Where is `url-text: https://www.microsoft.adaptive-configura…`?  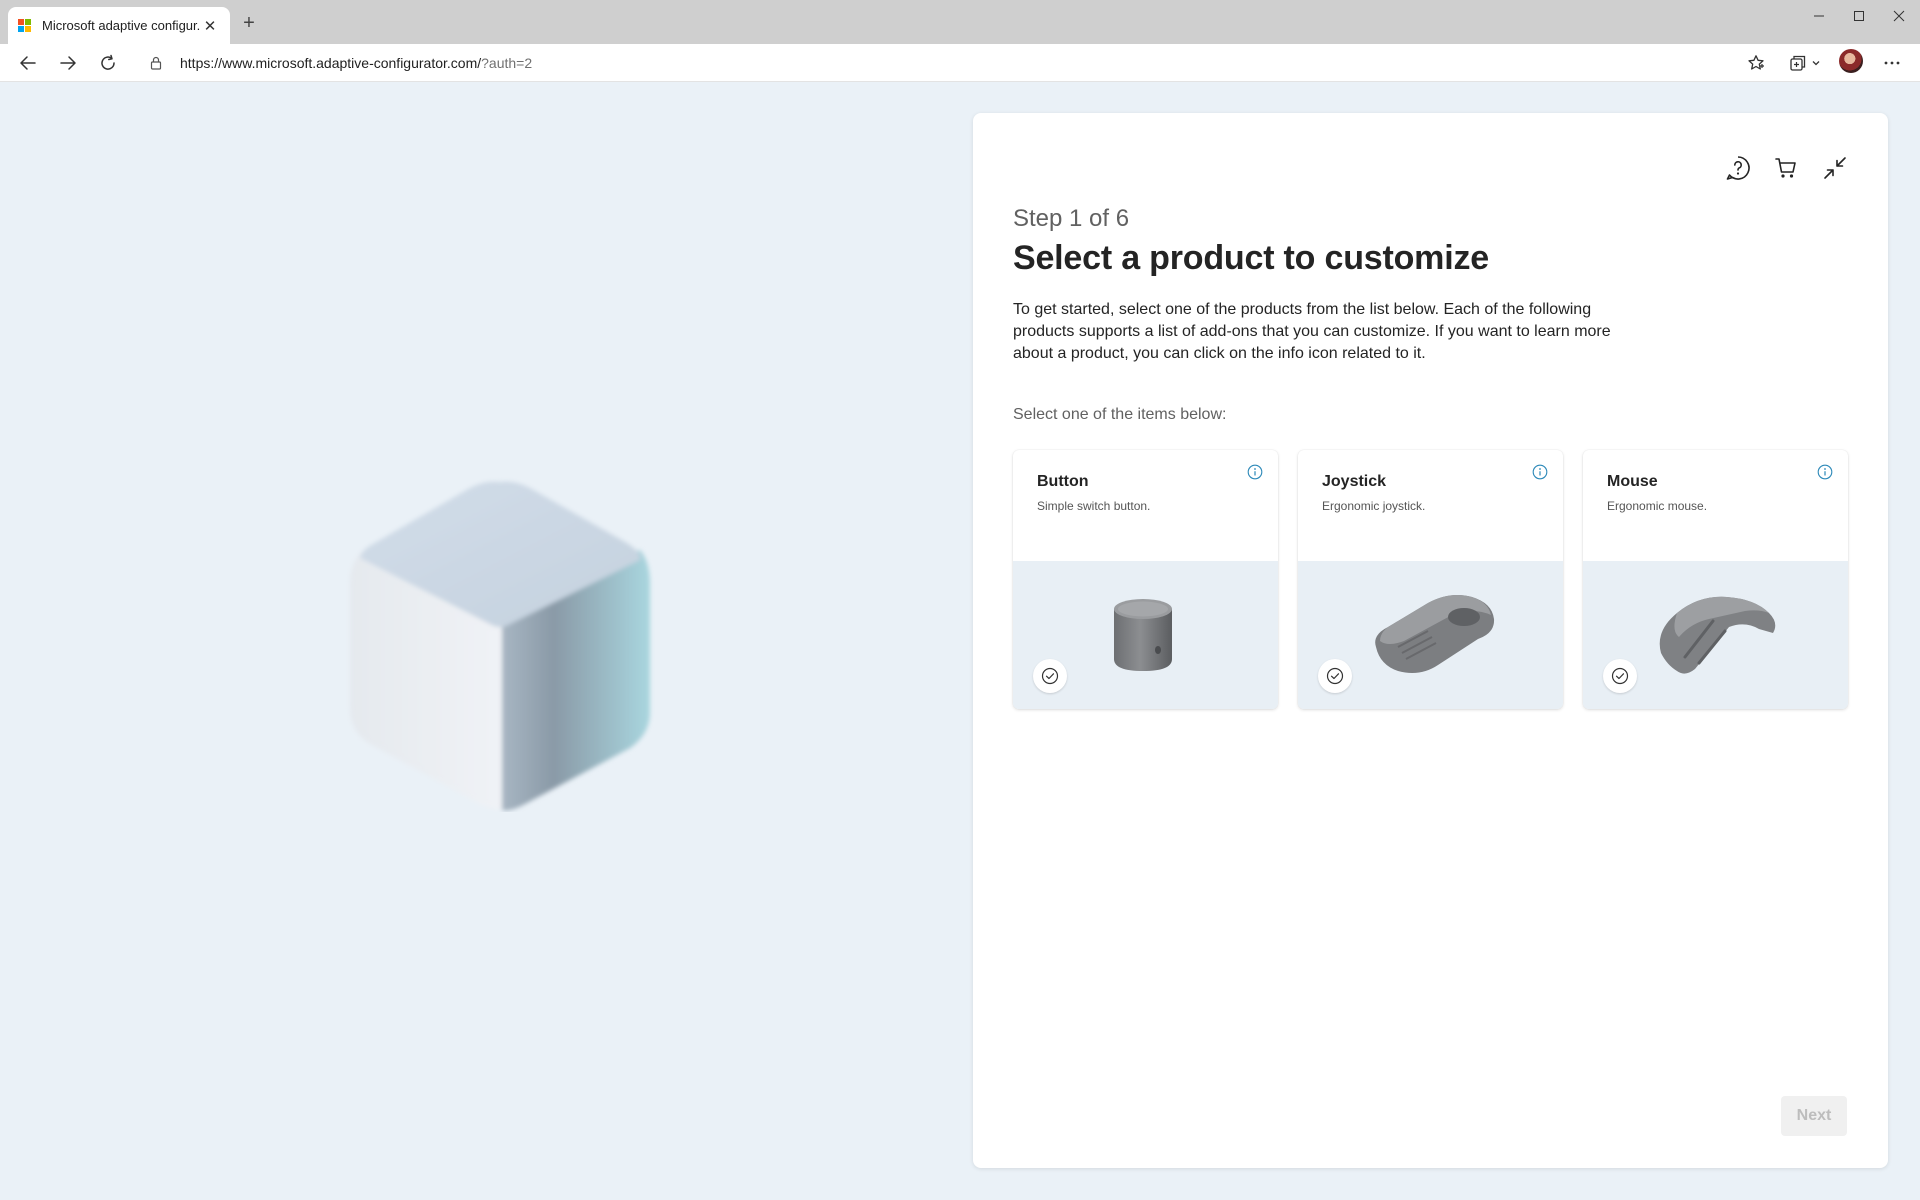
url-text: https://www.microsoft.adaptive-configura… is located at coordinates (356, 63).